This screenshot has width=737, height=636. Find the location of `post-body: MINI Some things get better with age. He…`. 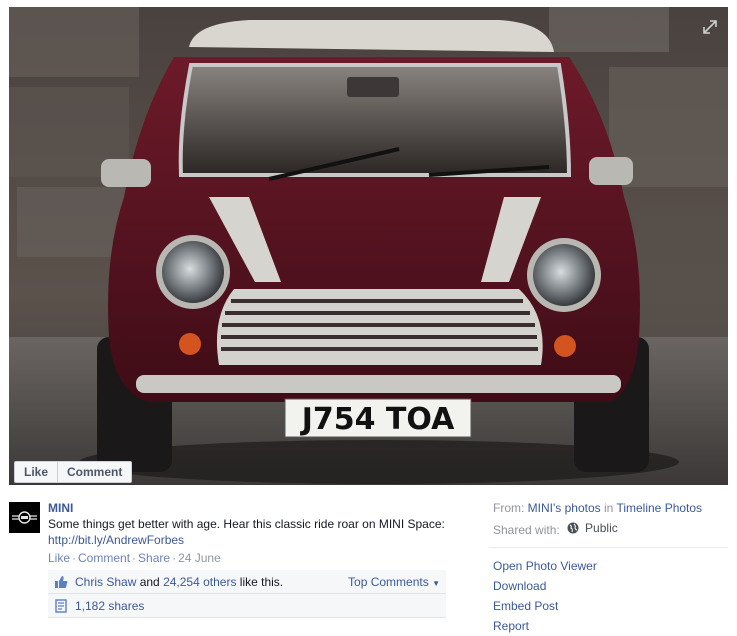

post-body: MINI Some things get better with age. He… is located at coordinates (258, 533).